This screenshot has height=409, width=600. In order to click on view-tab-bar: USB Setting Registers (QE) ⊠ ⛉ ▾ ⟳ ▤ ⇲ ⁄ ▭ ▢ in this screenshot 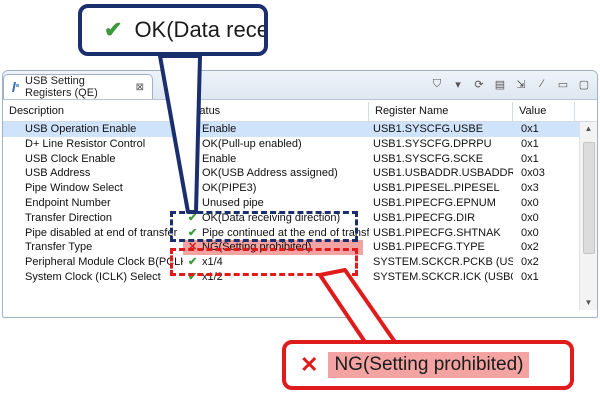, I will do `click(300, 85)`.